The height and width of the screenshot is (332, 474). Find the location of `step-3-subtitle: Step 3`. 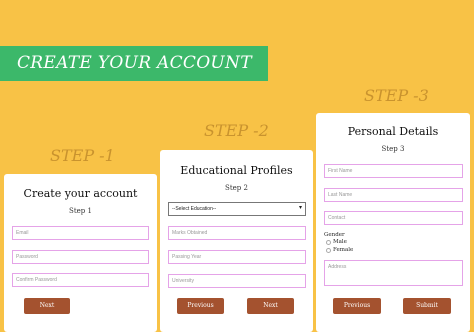

step-3-subtitle: Step 3 is located at coordinates (393, 149).